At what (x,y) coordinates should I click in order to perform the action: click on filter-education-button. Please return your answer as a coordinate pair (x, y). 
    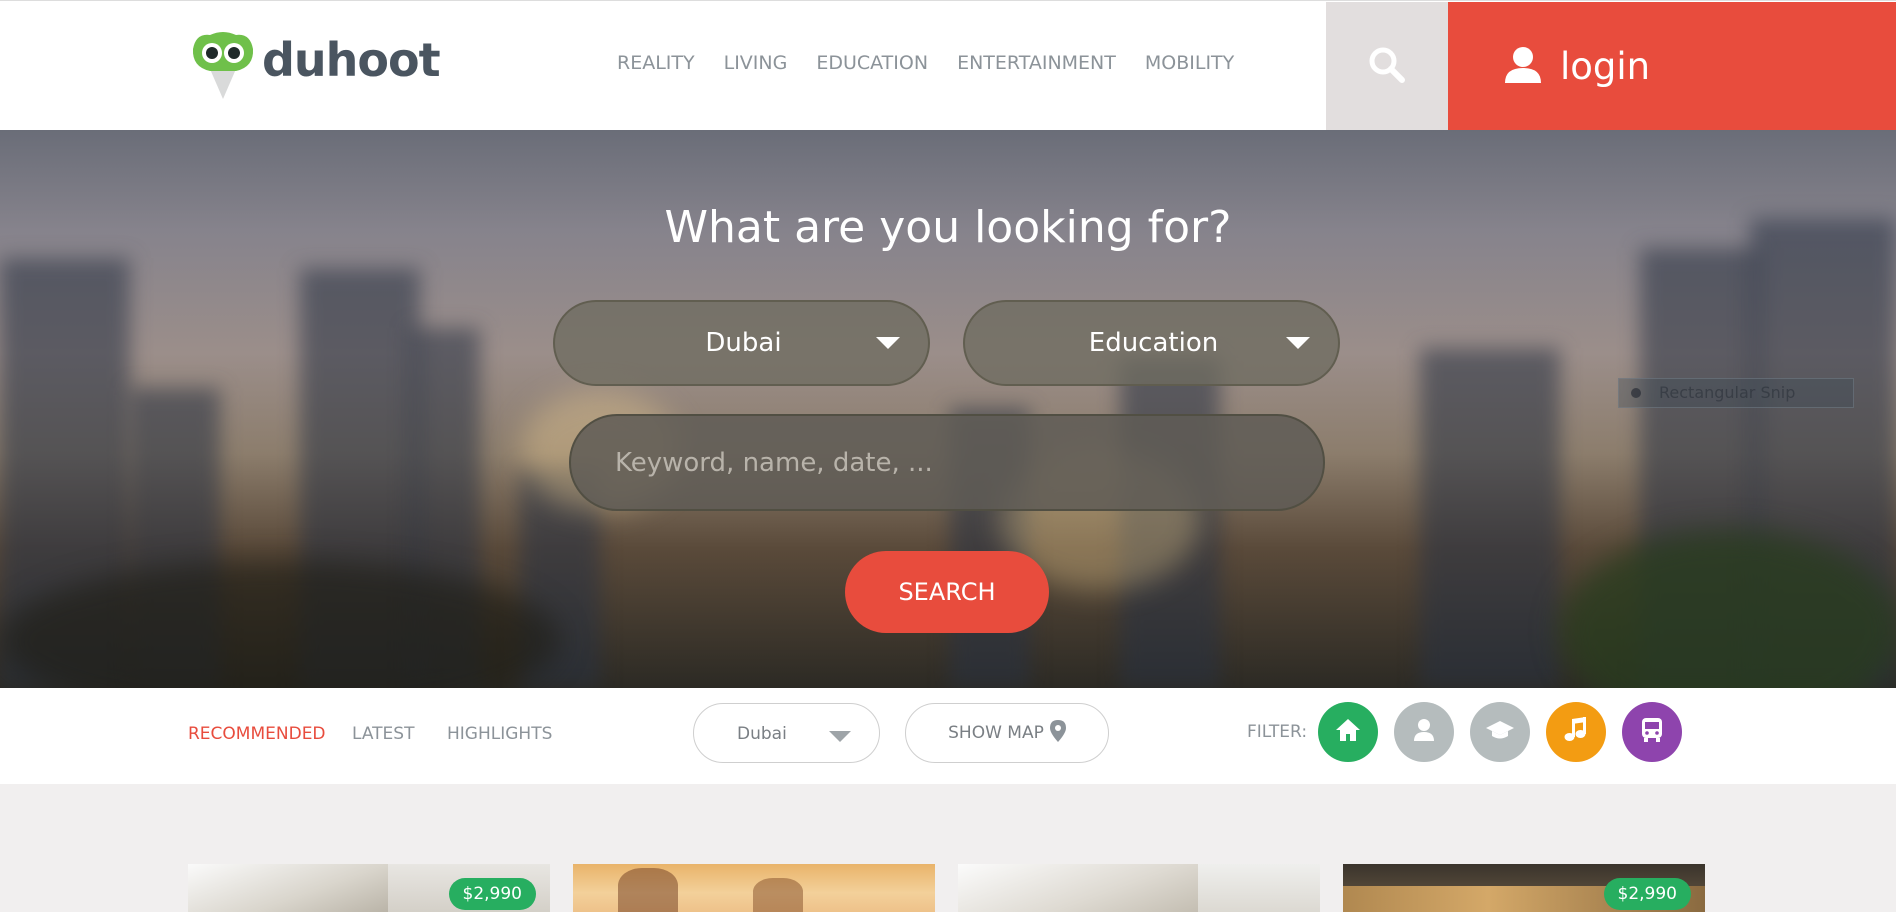
    Looking at the image, I should click on (1500, 732).